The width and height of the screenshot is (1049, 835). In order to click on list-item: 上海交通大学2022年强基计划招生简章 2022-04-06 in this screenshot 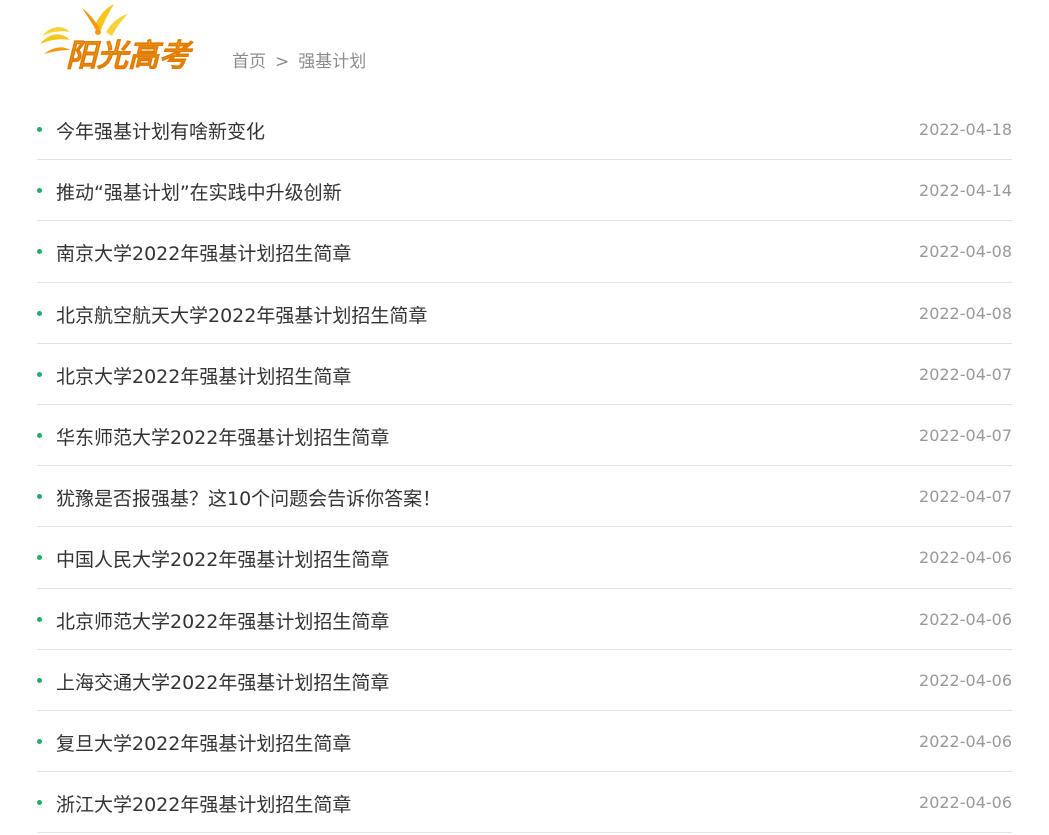, I will do `click(524, 680)`.